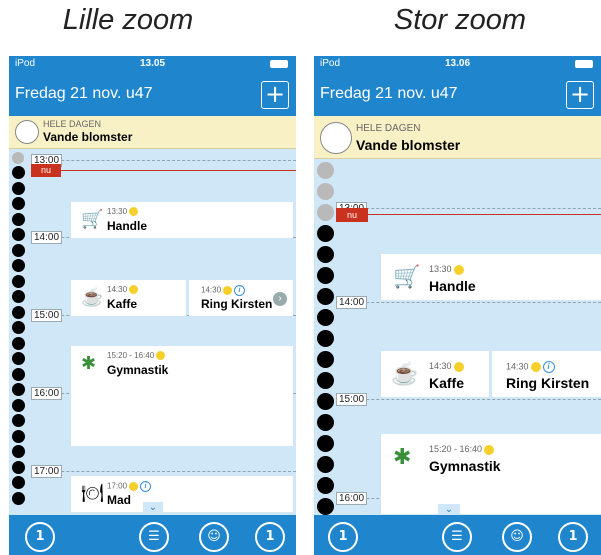  Describe the element at coordinates (128, 20) in the screenshot. I see `caption-small-zoom: Lille zoom` at that location.